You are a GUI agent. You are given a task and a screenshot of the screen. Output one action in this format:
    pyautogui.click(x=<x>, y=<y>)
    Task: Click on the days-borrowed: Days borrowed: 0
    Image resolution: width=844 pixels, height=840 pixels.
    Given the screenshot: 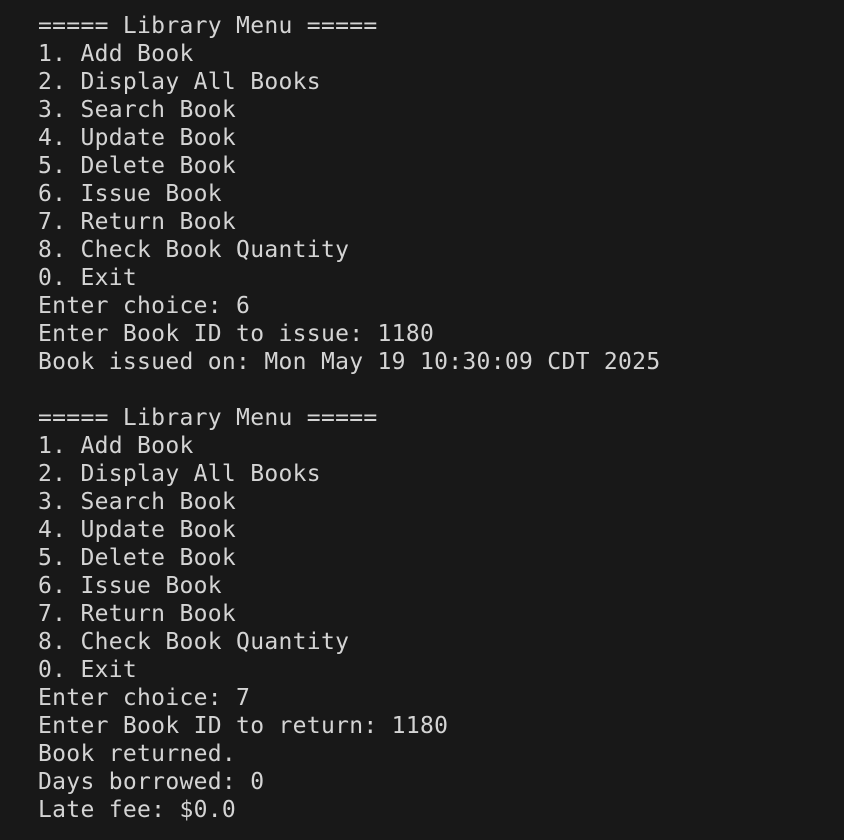 What is the action you would take?
    pyautogui.click(x=151, y=782)
    